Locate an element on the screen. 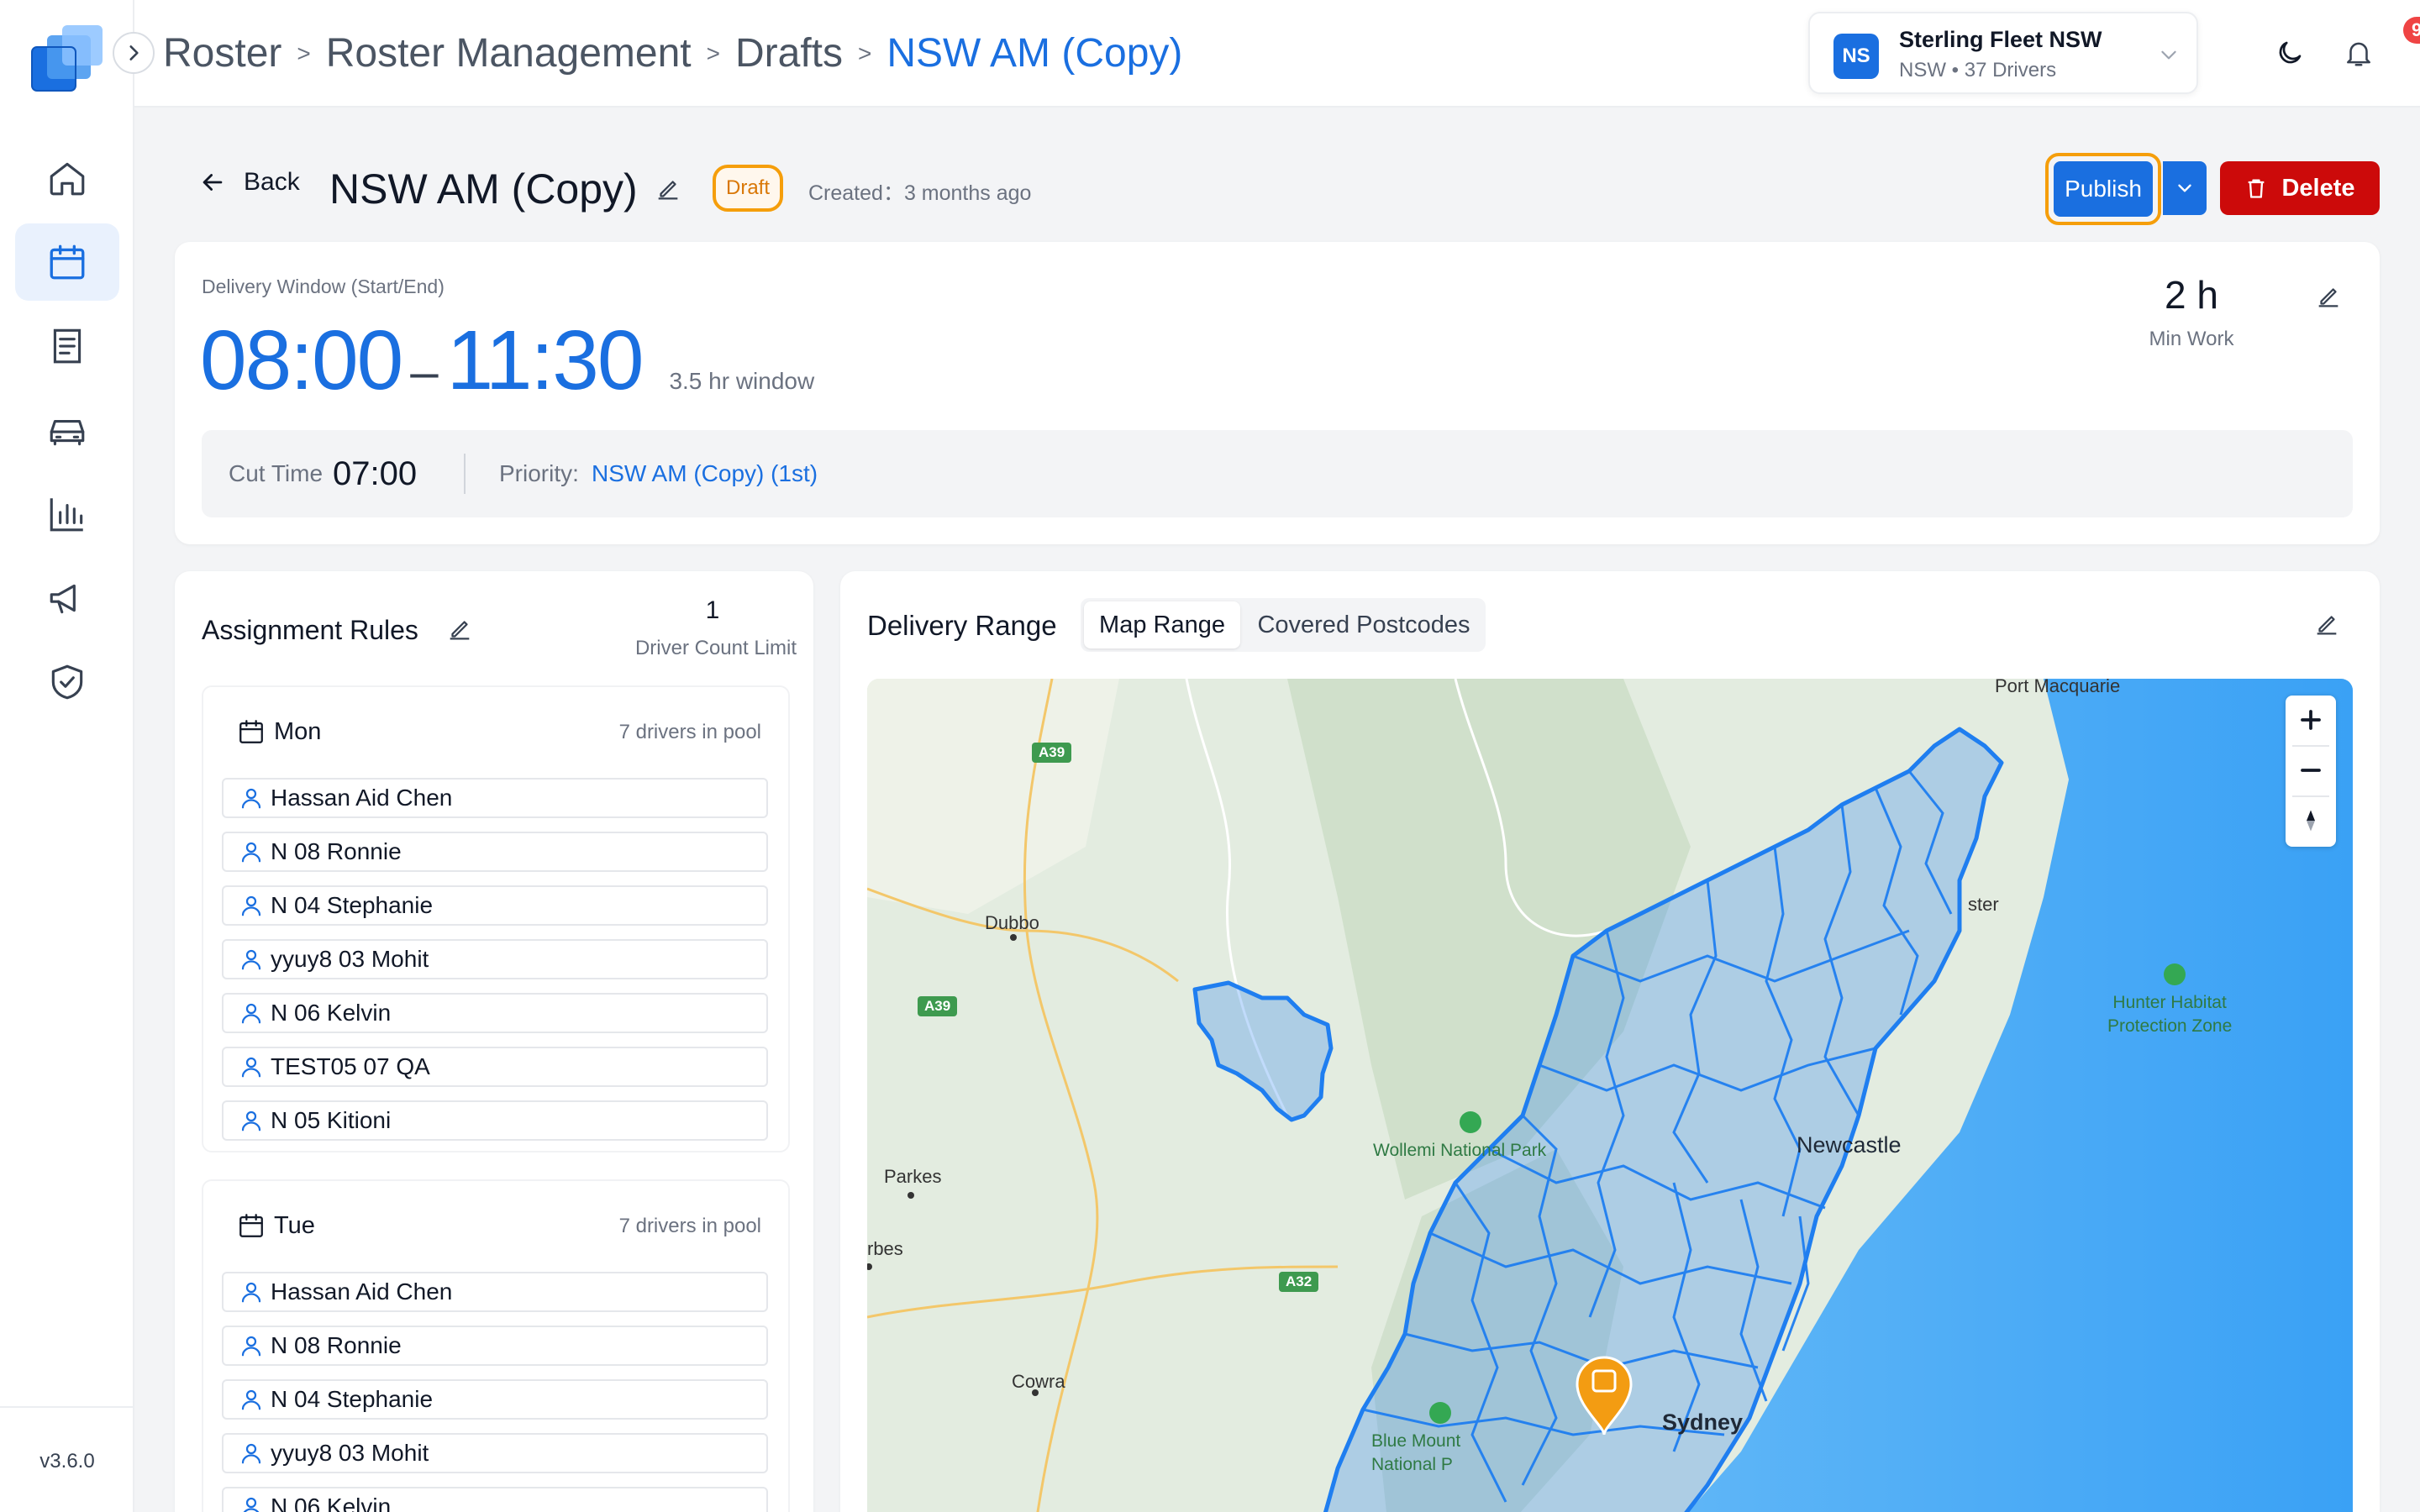 The width and height of the screenshot is (2420, 1512). fleet-badge: NS is located at coordinates (1856, 56).